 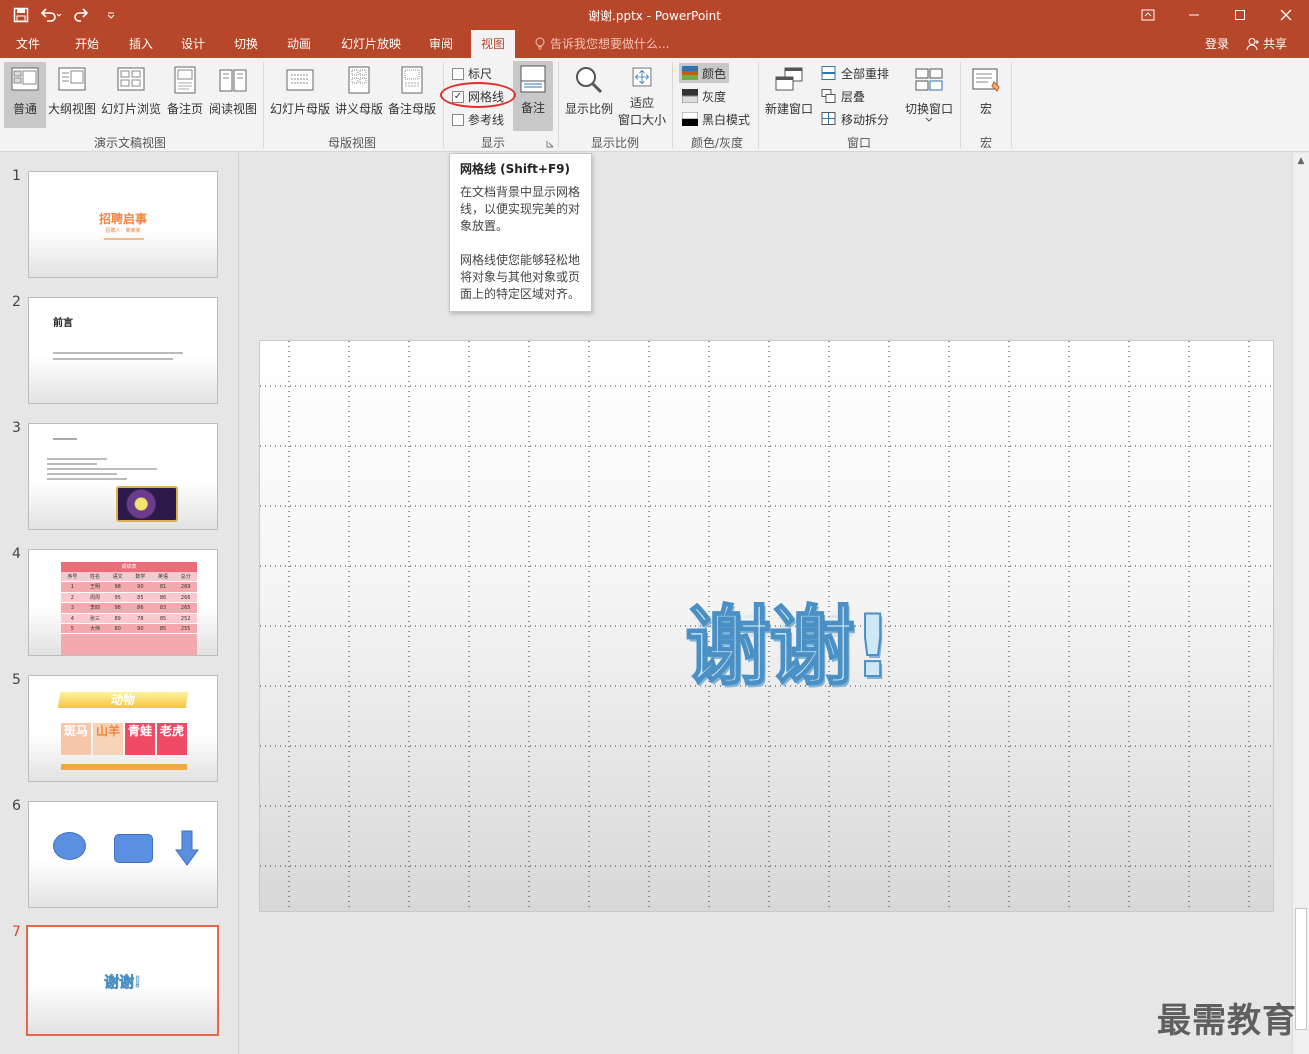 What do you see at coordinates (129, 577) in the screenshot?
I see `thumb4-header-row: 序号 姓名 语文 数学 英语 总分` at bounding box center [129, 577].